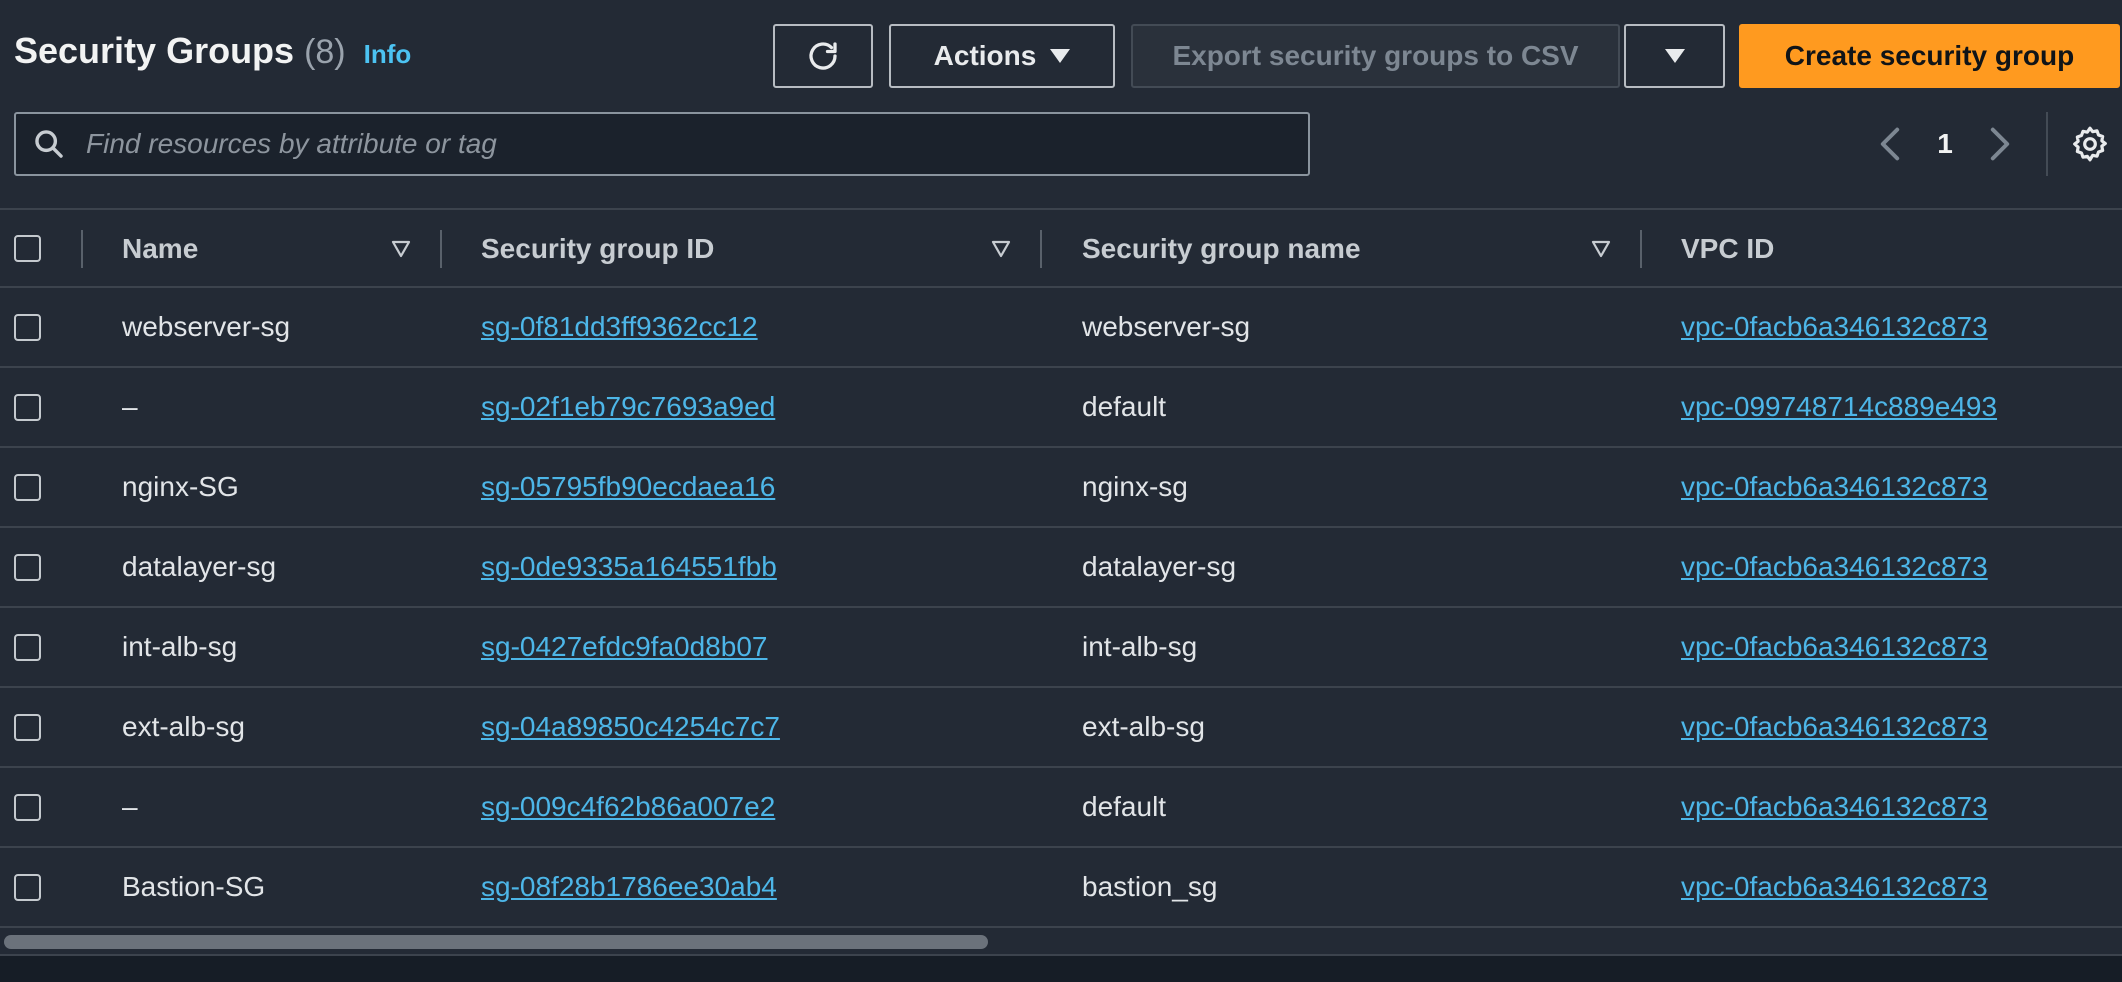 The image size is (2122, 982). What do you see at coordinates (49, 144) in the screenshot?
I see `search-icon` at bounding box center [49, 144].